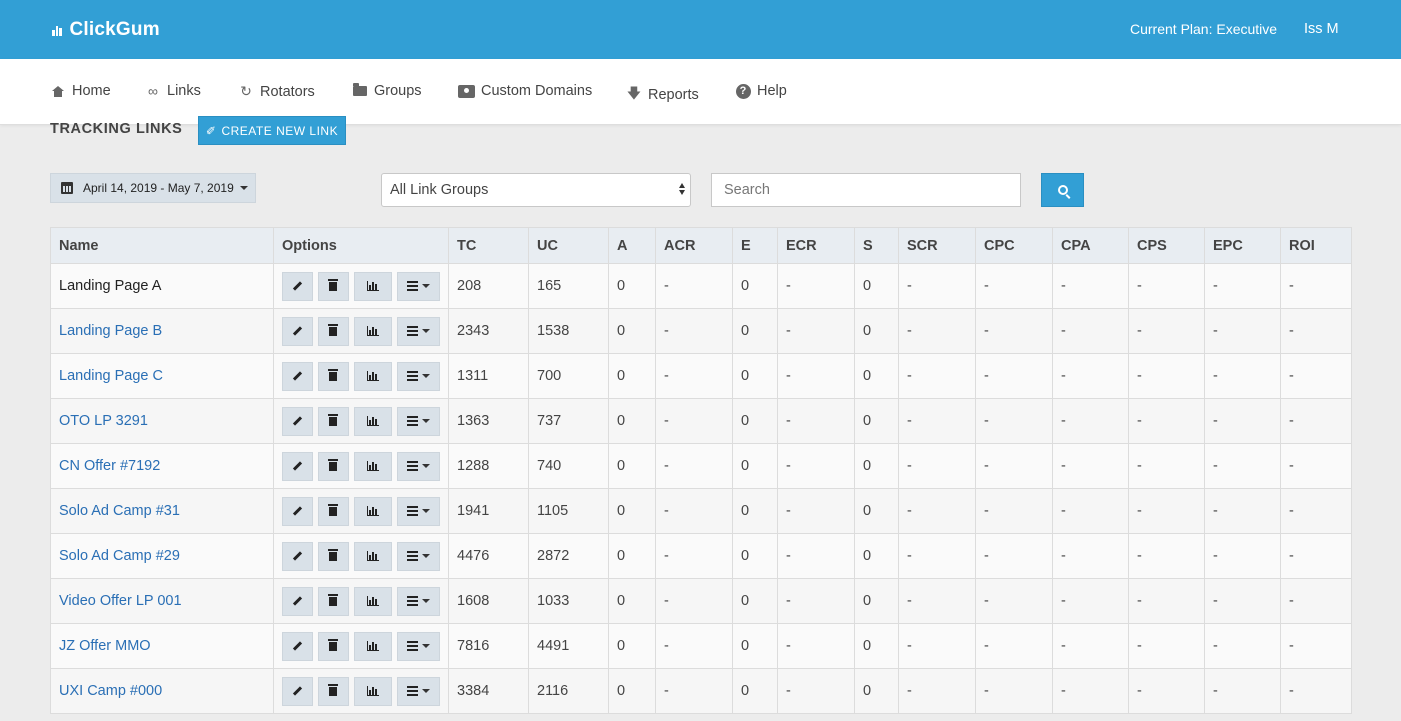  Describe the element at coordinates (1166, 245) in the screenshot. I see `column-header-cps: CPS` at that location.